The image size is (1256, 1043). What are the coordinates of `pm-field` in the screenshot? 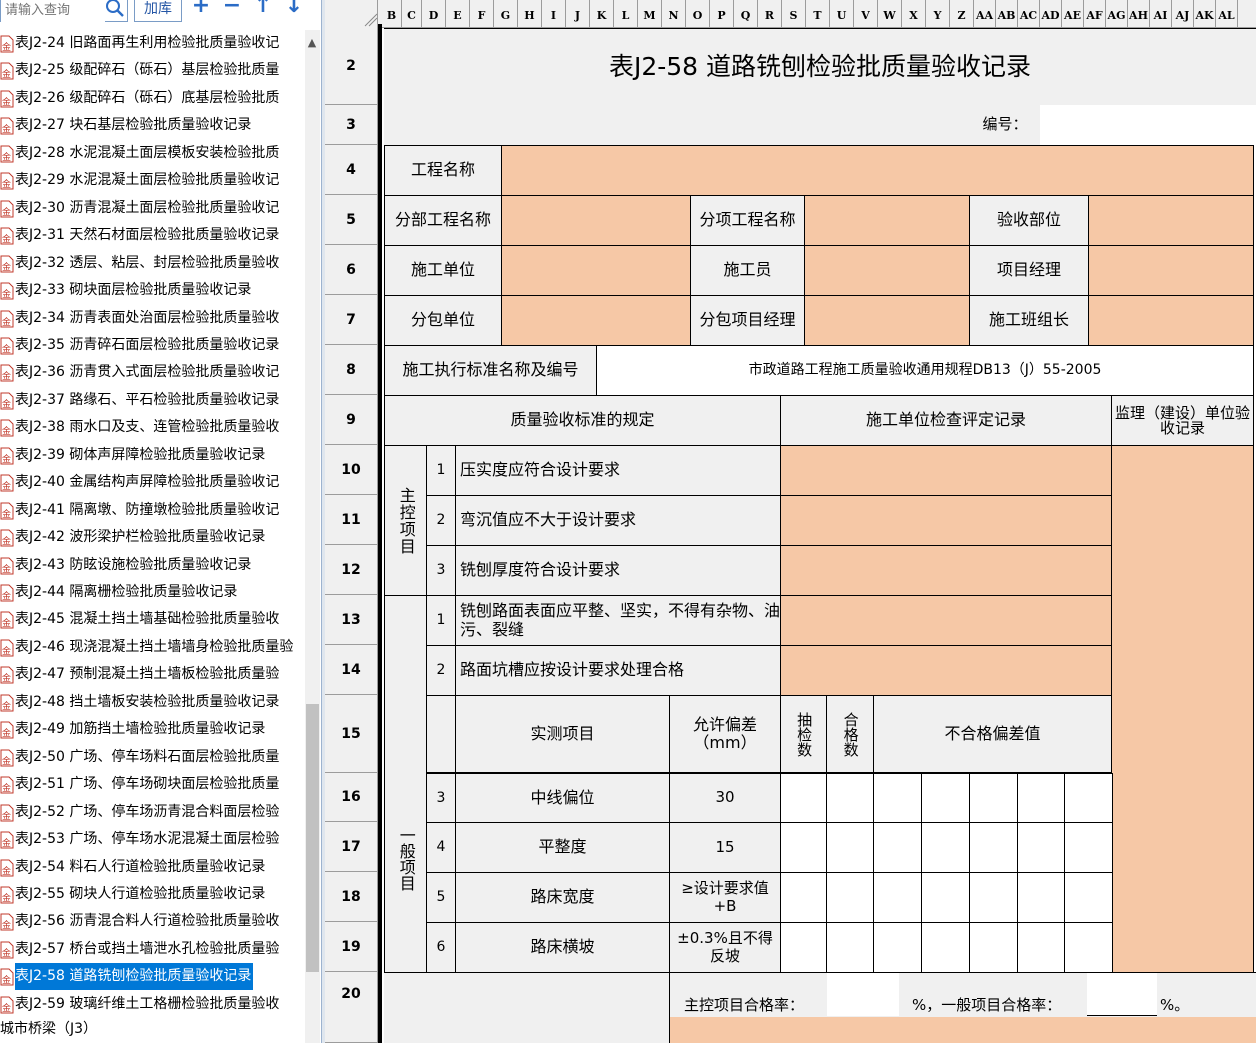 It's located at (1171, 270).